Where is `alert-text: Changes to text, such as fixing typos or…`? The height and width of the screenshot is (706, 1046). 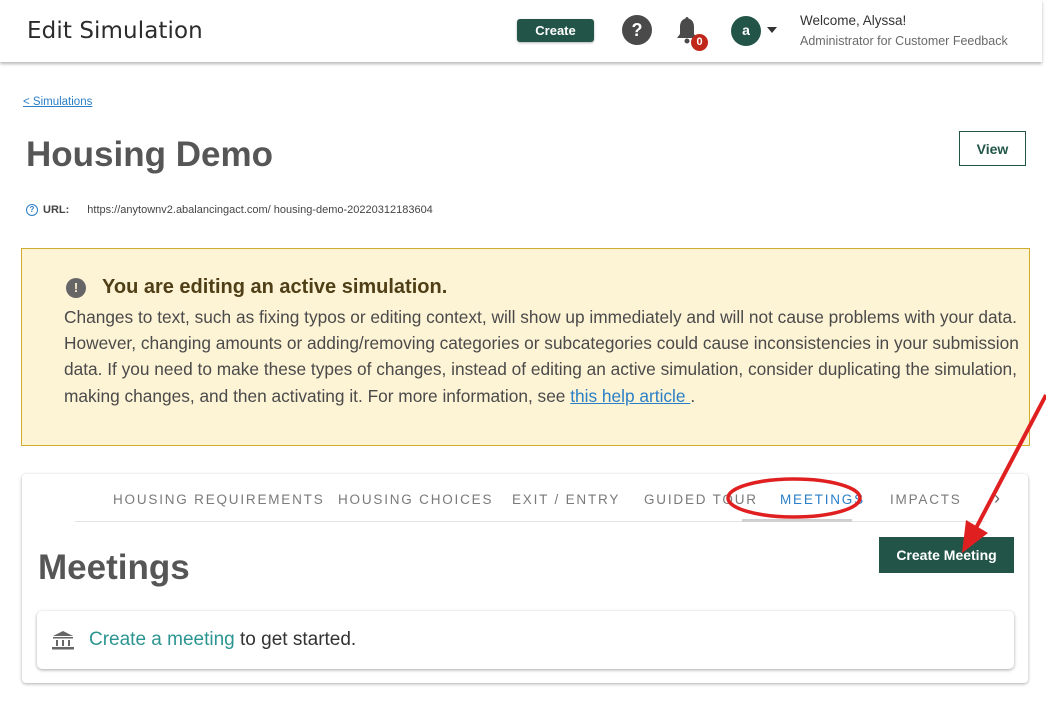
alert-text: Changes to text, such as fixing typos or… is located at coordinates (541, 356).